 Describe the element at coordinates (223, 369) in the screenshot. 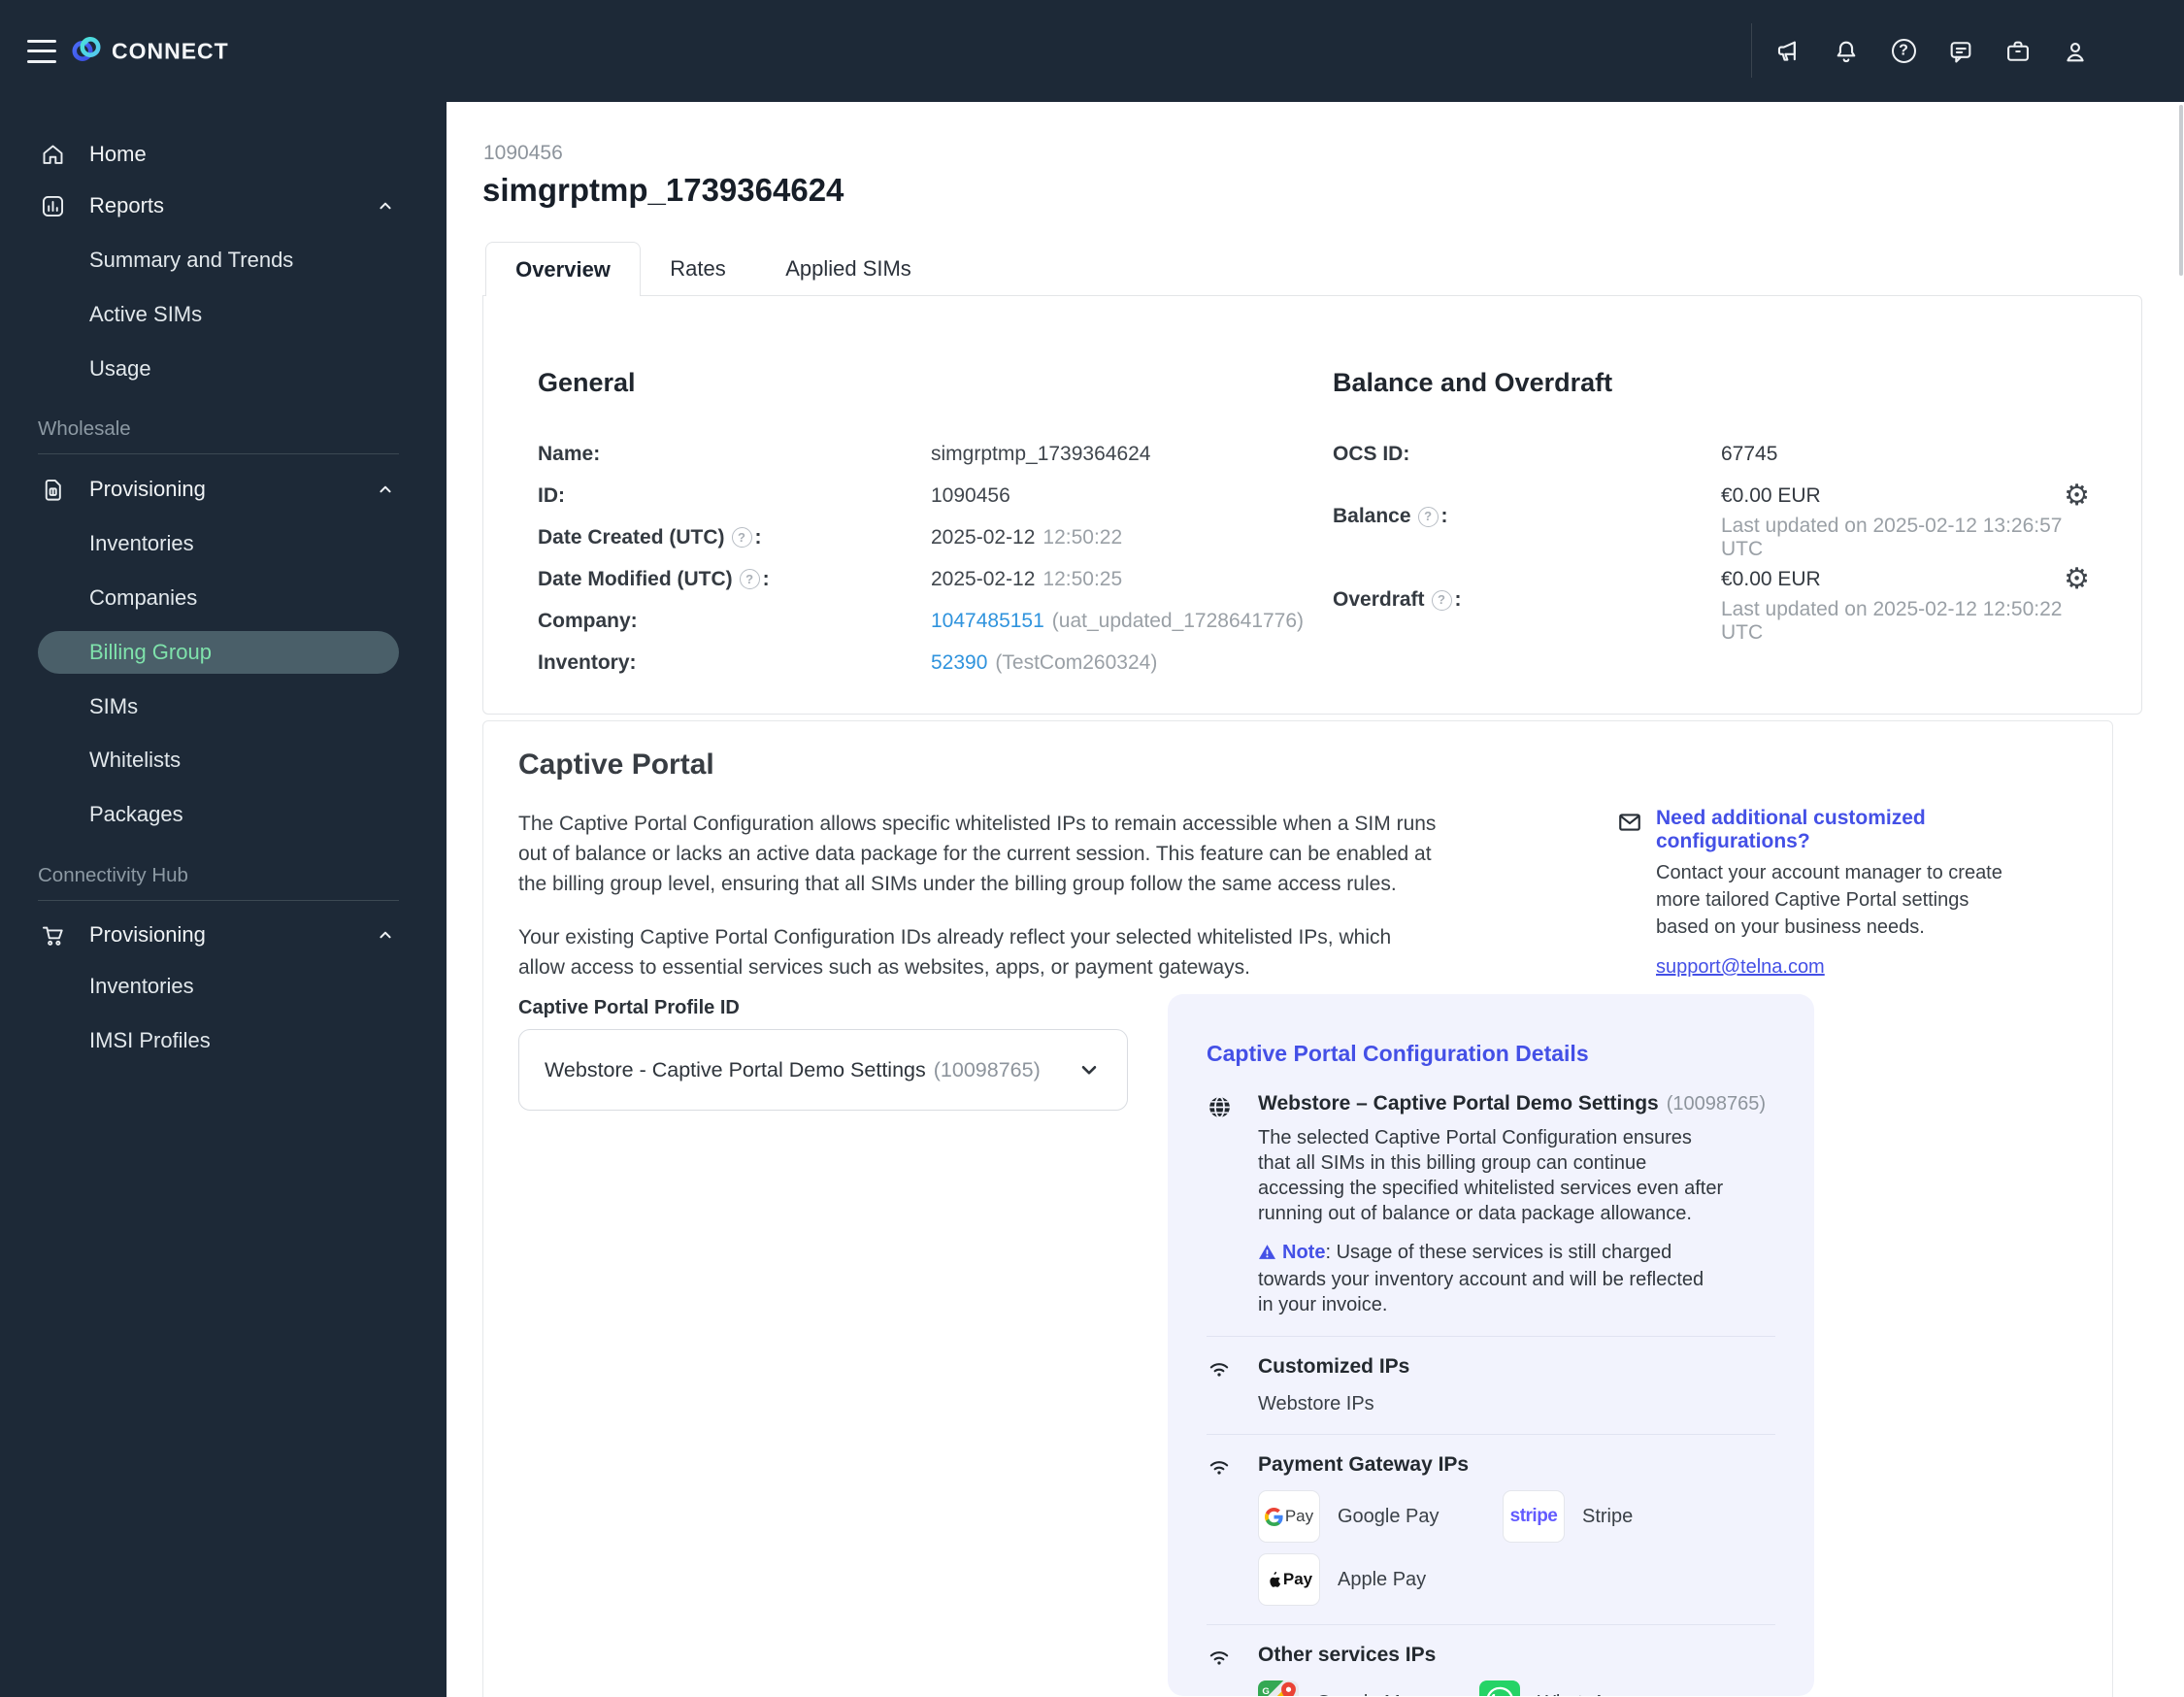

I see `sidebar-item-usage: Usage` at that location.